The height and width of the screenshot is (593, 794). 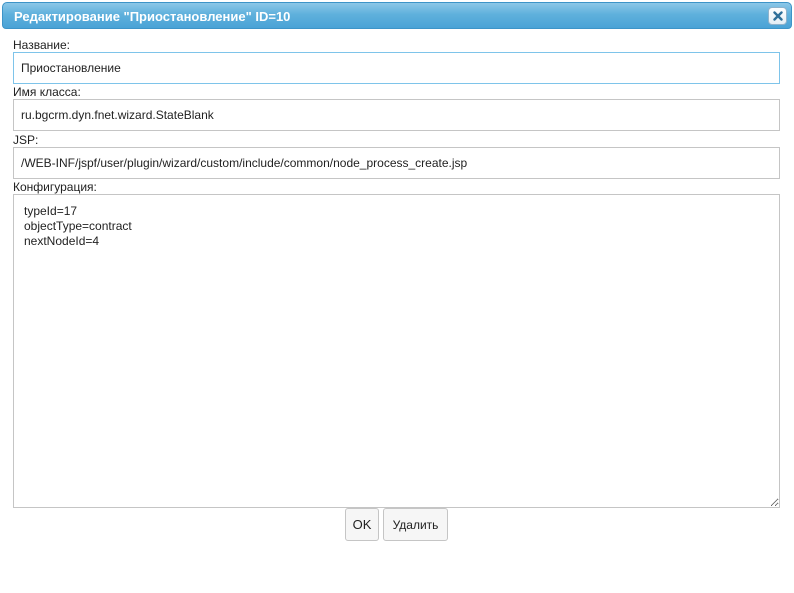 What do you see at coordinates (55, 187) in the screenshot?
I see `configuration-label: Конфигурация:` at bounding box center [55, 187].